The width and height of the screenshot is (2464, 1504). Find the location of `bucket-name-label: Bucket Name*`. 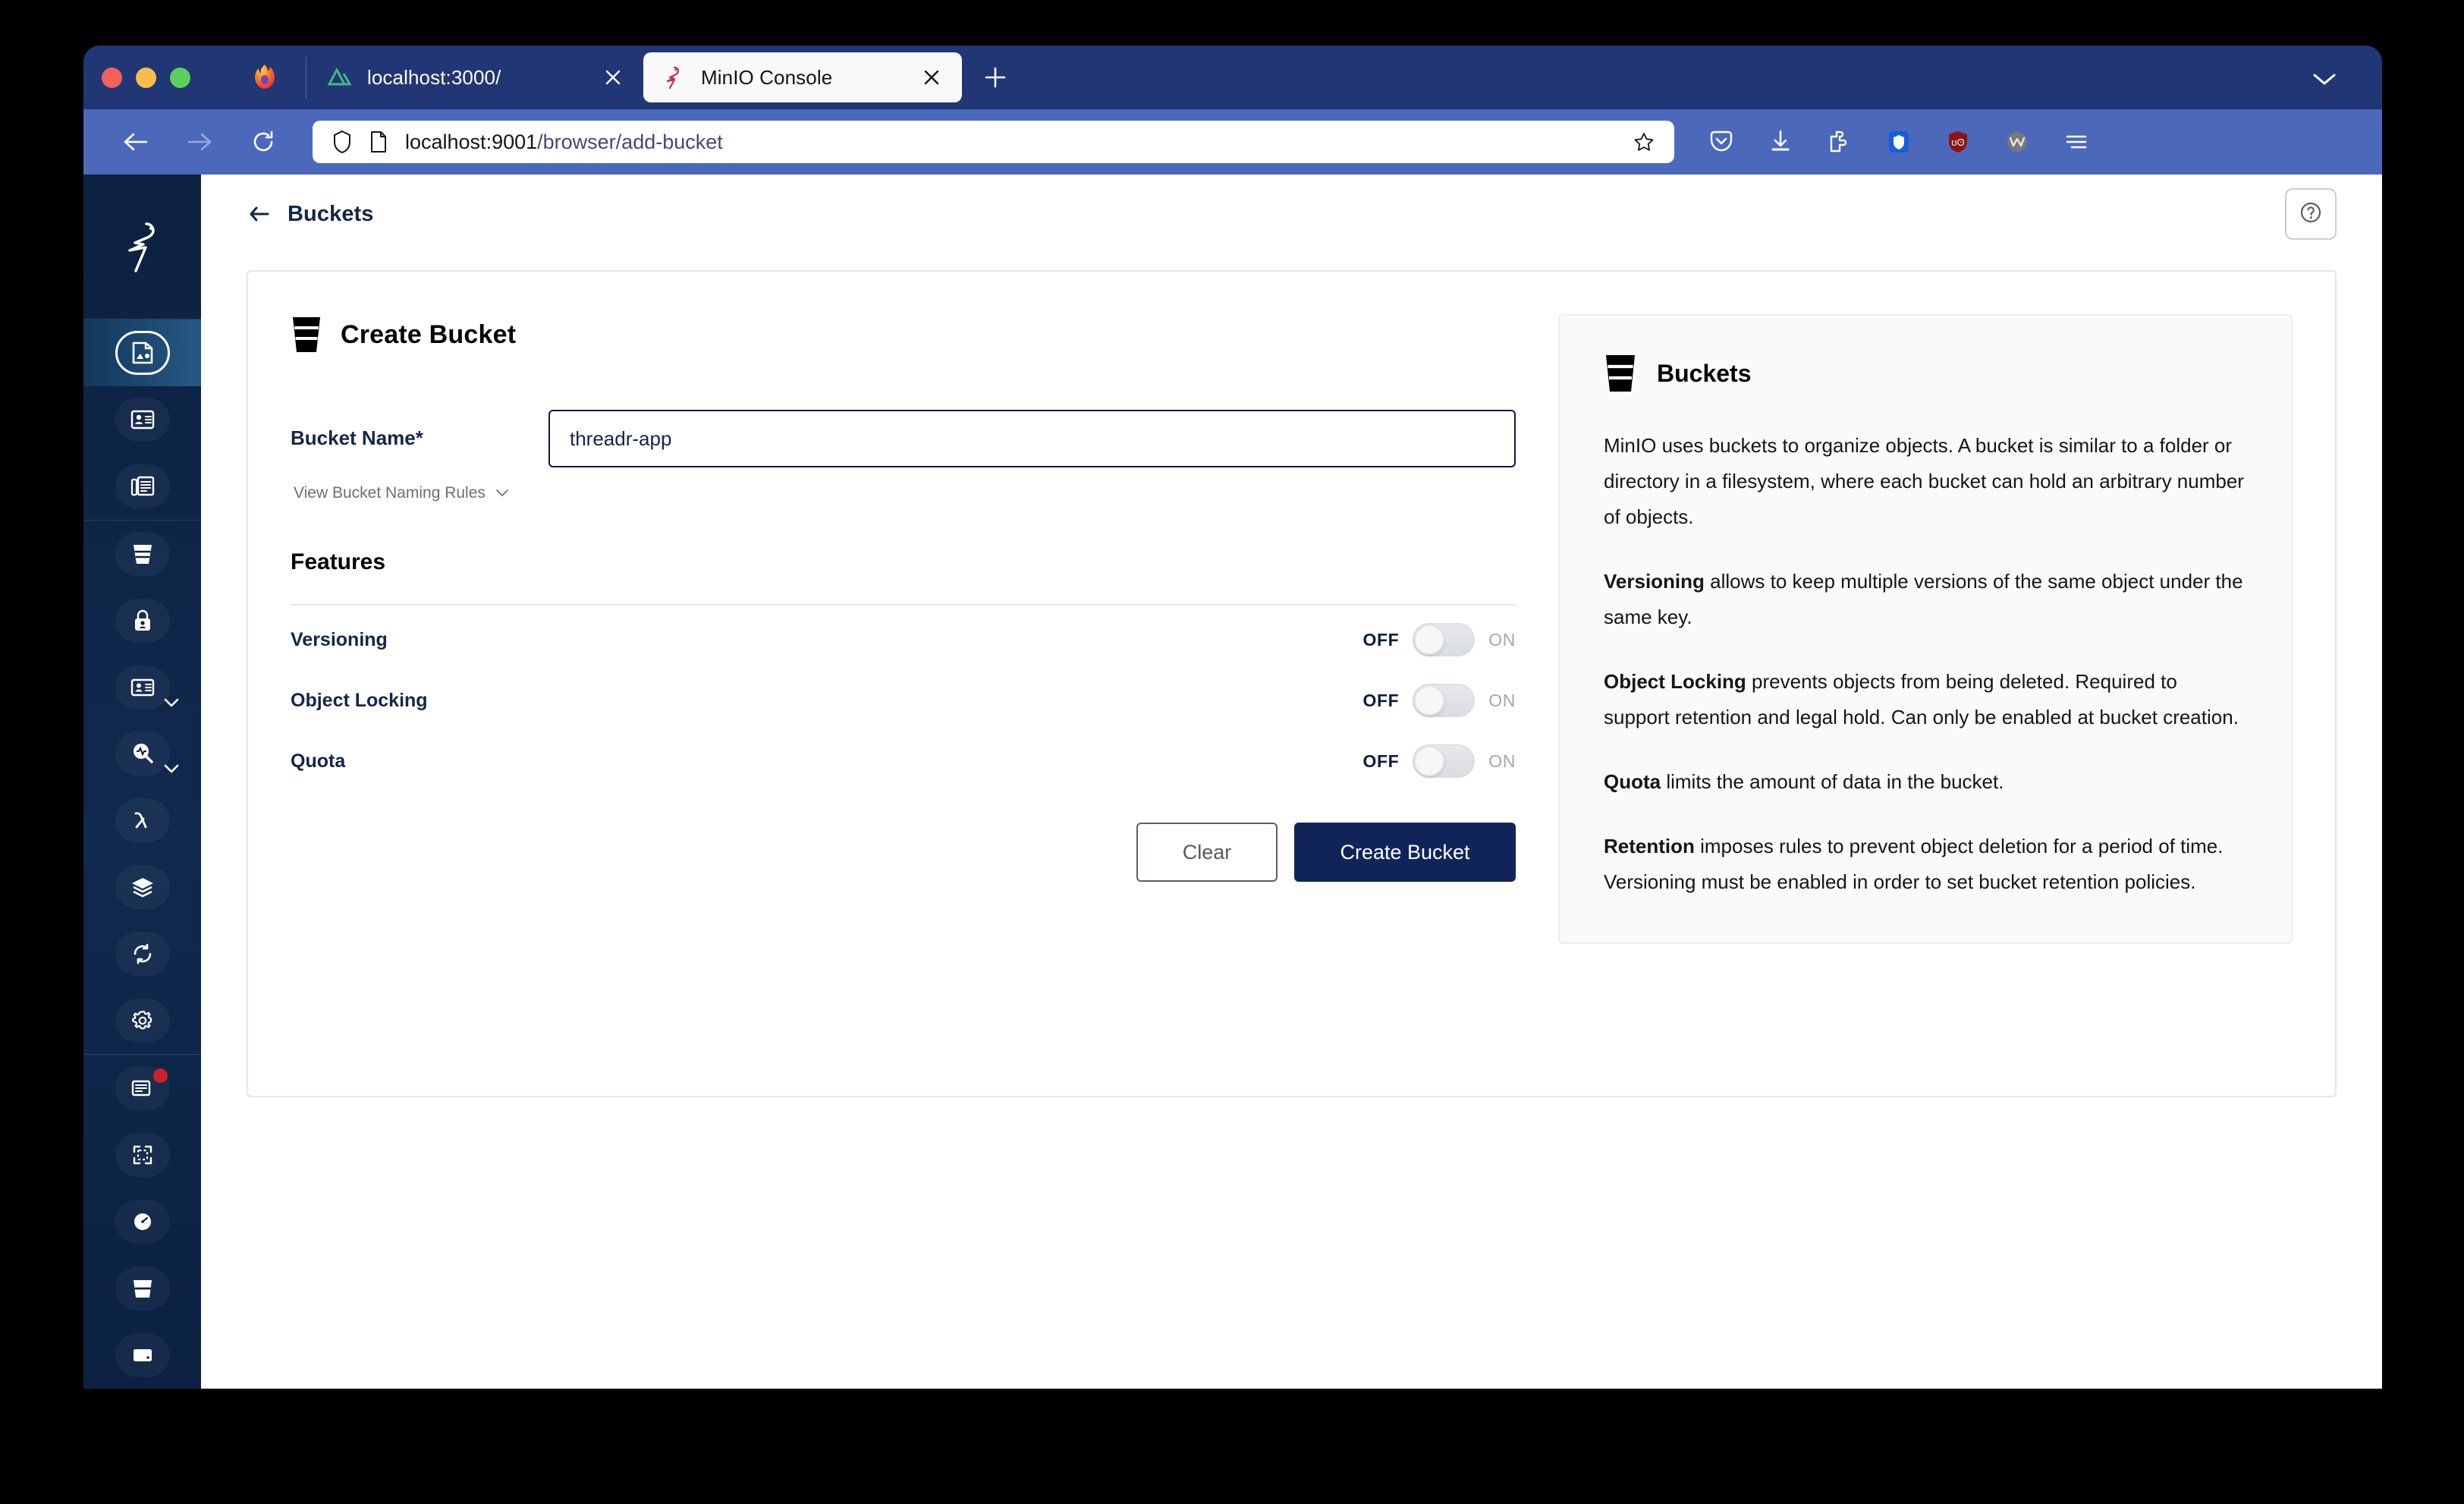

bucket-name-label: Bucket Name* is located at coordinates (357, 437).